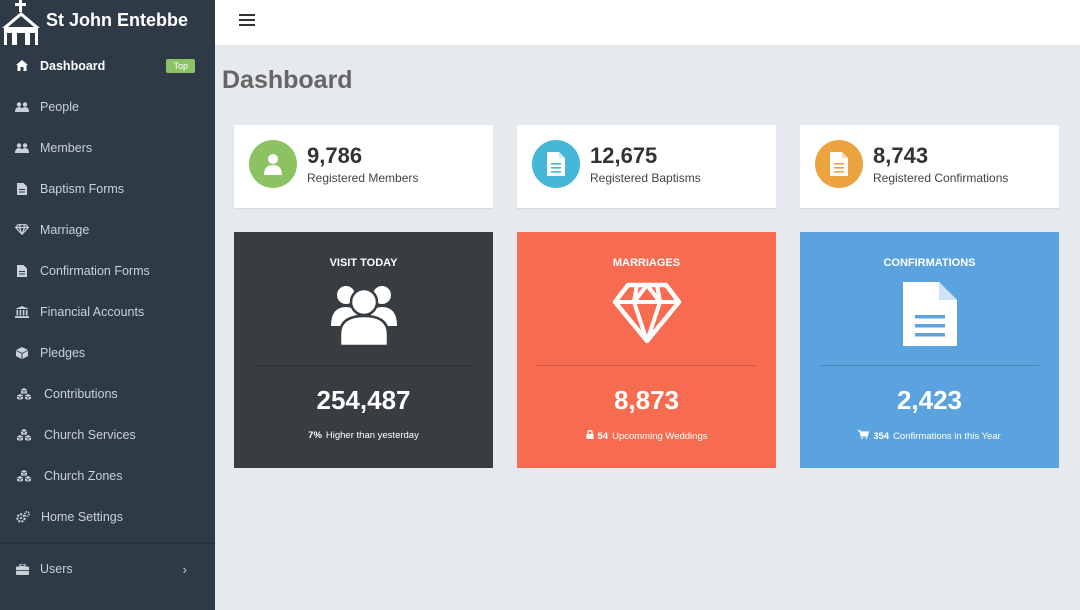 Image resolution: width=1080 pixels, height=610 pixels. What do you see at coordinates (315, 435) in the screenshot?
I see `panel-subtext-strong: 7%` at bounding box center [315, 435].